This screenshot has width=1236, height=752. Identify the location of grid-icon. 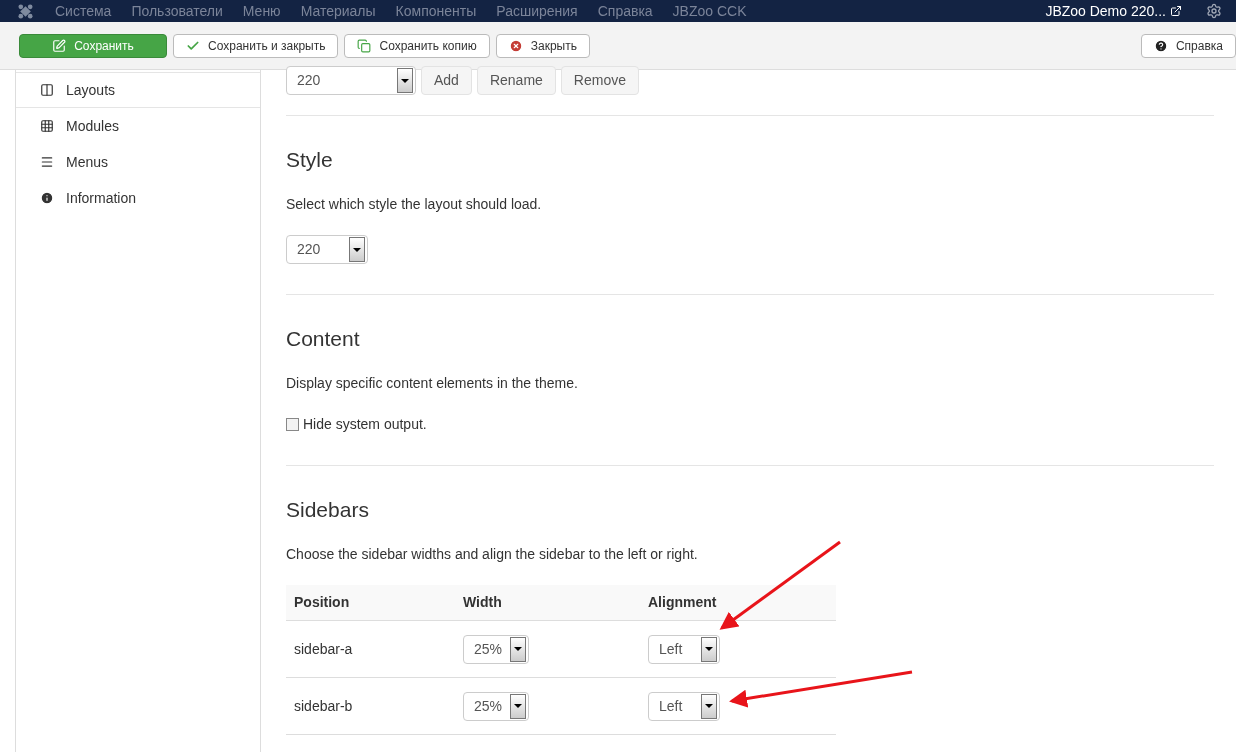
(47, 126).